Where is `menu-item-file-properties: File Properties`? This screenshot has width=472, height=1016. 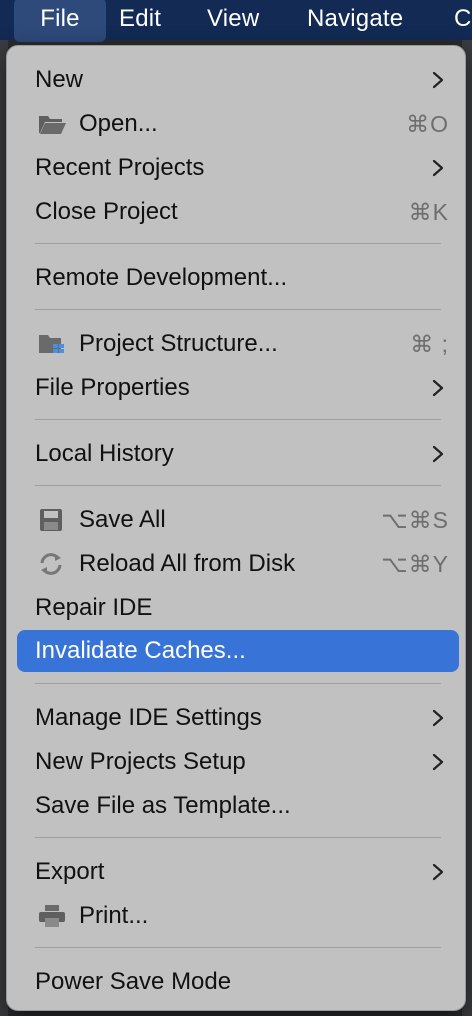
menu-item-file-properties: File Properties is located at coordinates (238, 388).